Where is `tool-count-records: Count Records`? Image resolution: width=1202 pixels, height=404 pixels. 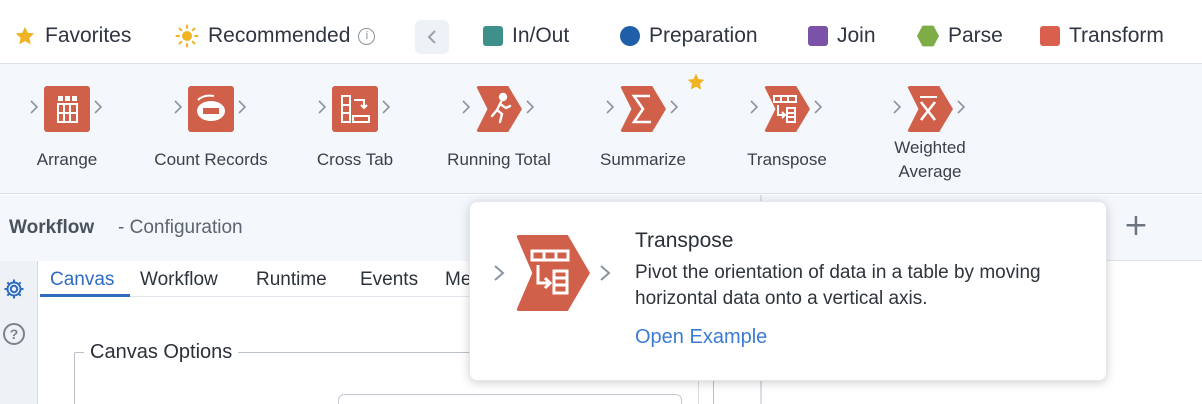 tool-count-records: Count Records is located at coordinates (211, 129).